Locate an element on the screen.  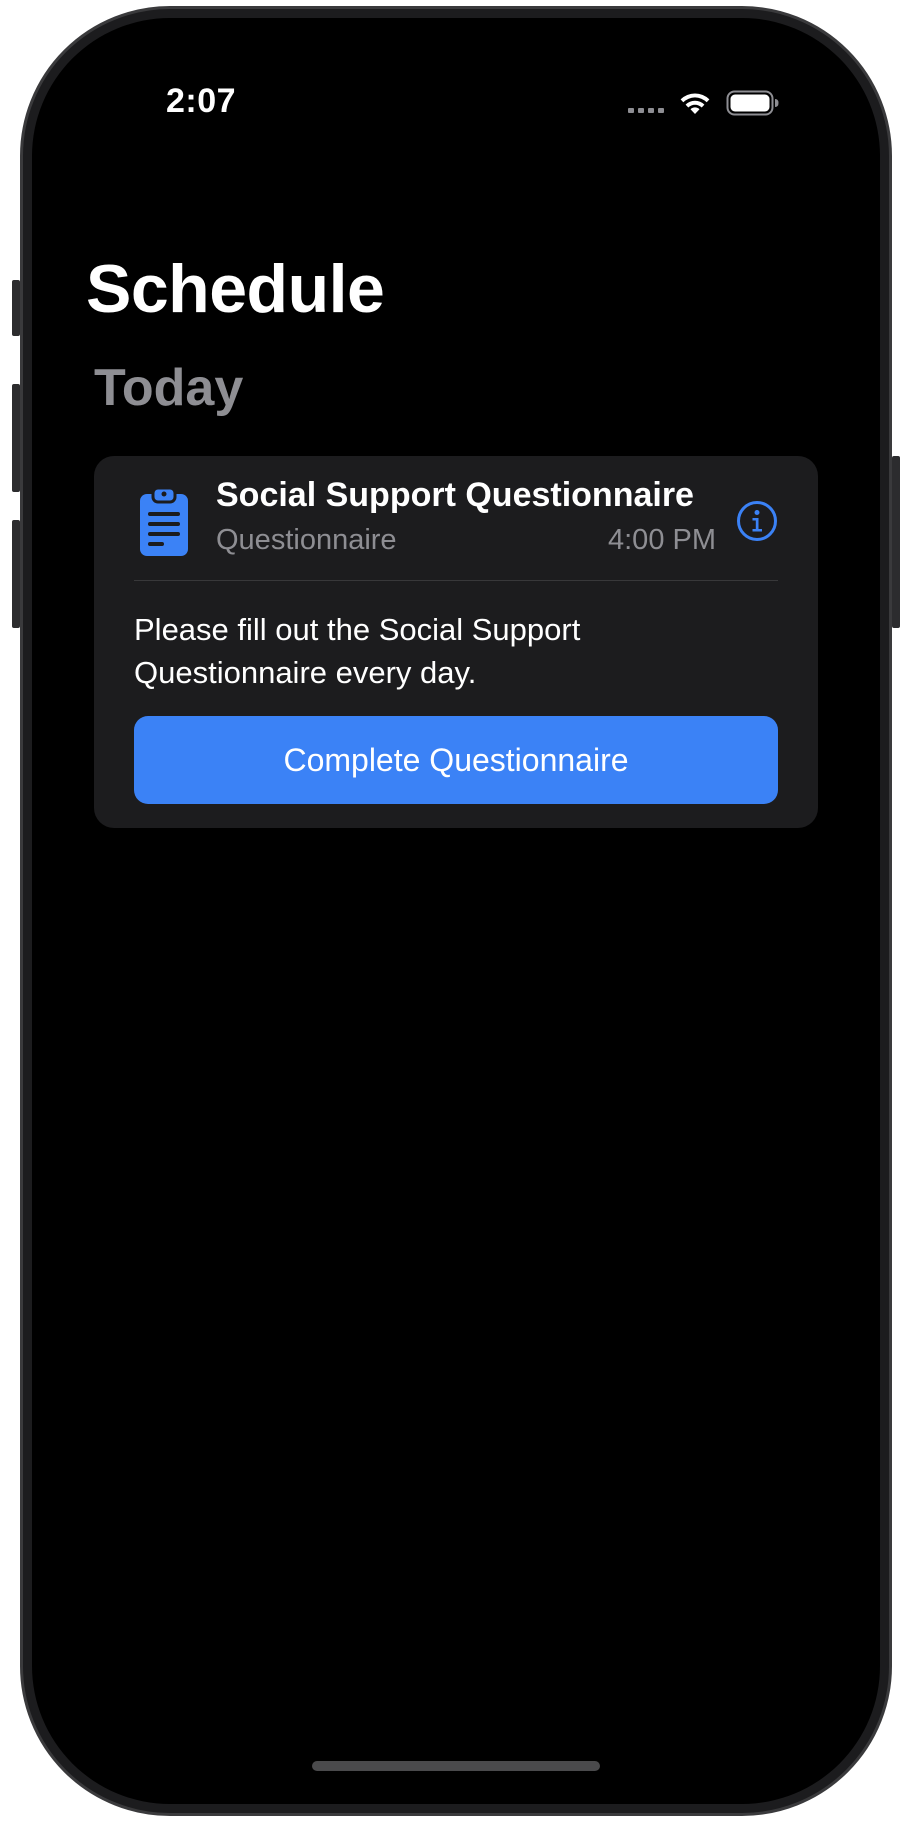
volume-up-button is located at coordinates (16, 438).